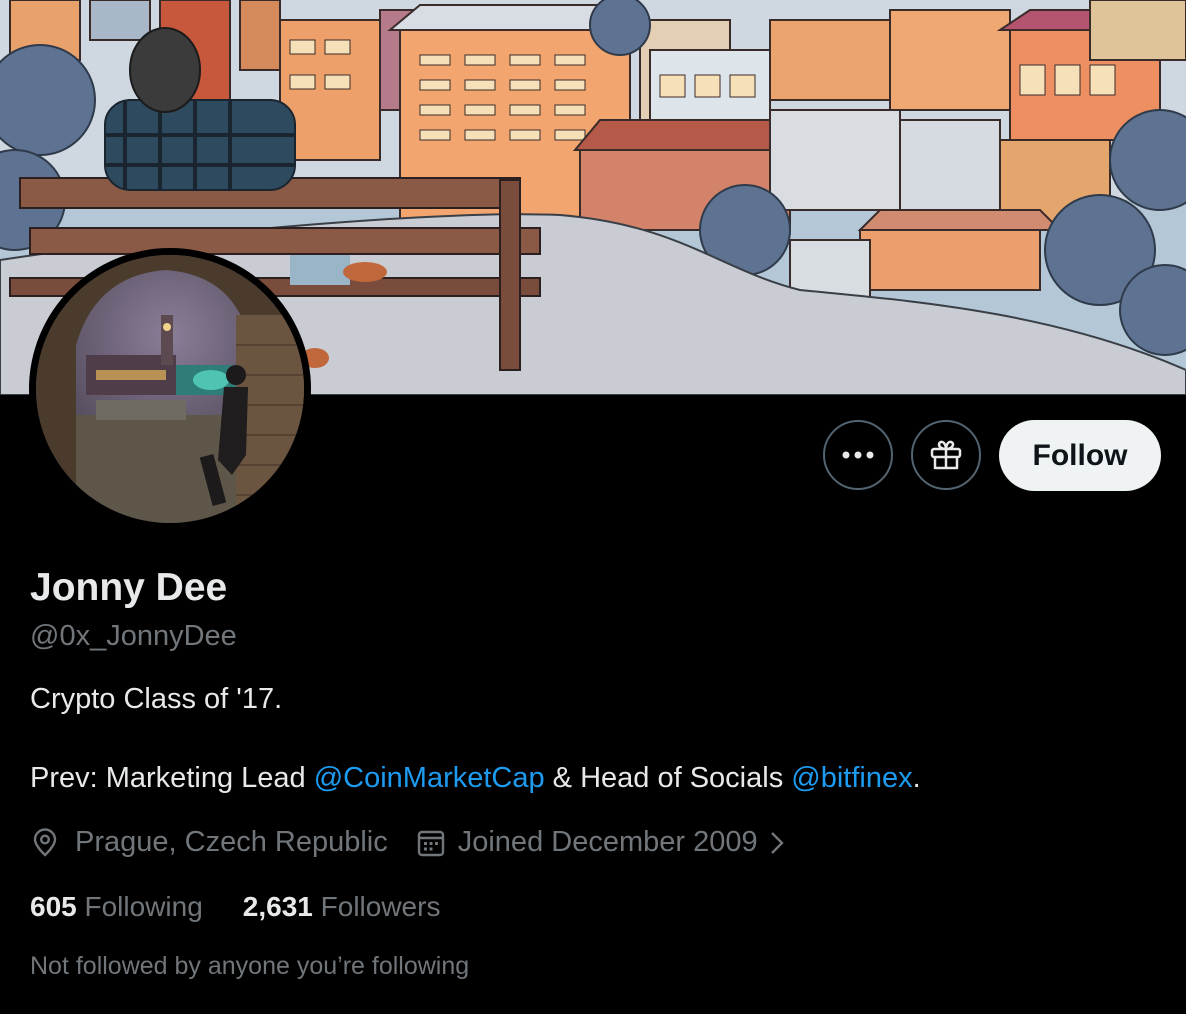 Image resolution: width=1186 pixels, height=1014 pixels. What do you see at coordinates (235, 907) in the screenshot?
I see `follow-stats: 605 Following 2,631 Followers` at bounding box center [235, 907].